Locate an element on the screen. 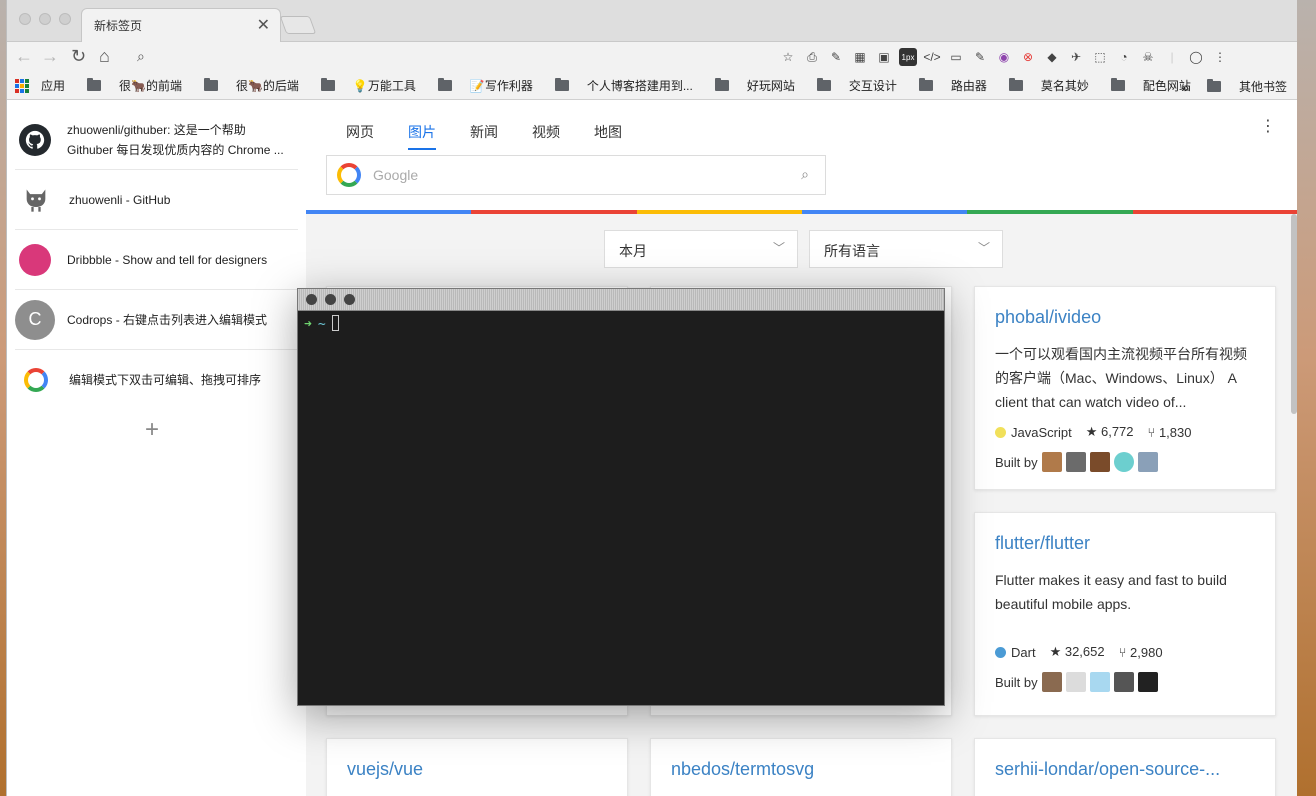  terminal-prompt: ➜ ~ is located at coordinates (321, 323).